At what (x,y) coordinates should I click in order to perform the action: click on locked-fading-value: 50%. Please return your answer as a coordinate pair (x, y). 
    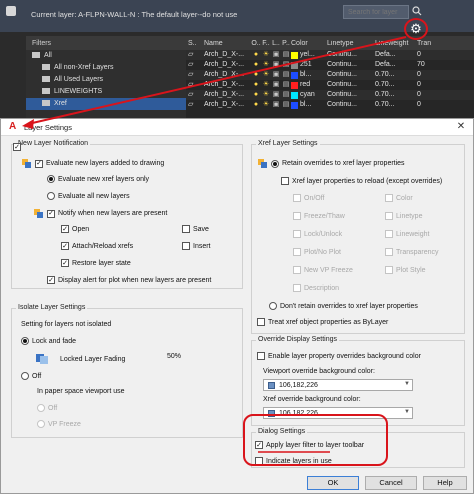
    Looking at the image, I should click on (174, 356).